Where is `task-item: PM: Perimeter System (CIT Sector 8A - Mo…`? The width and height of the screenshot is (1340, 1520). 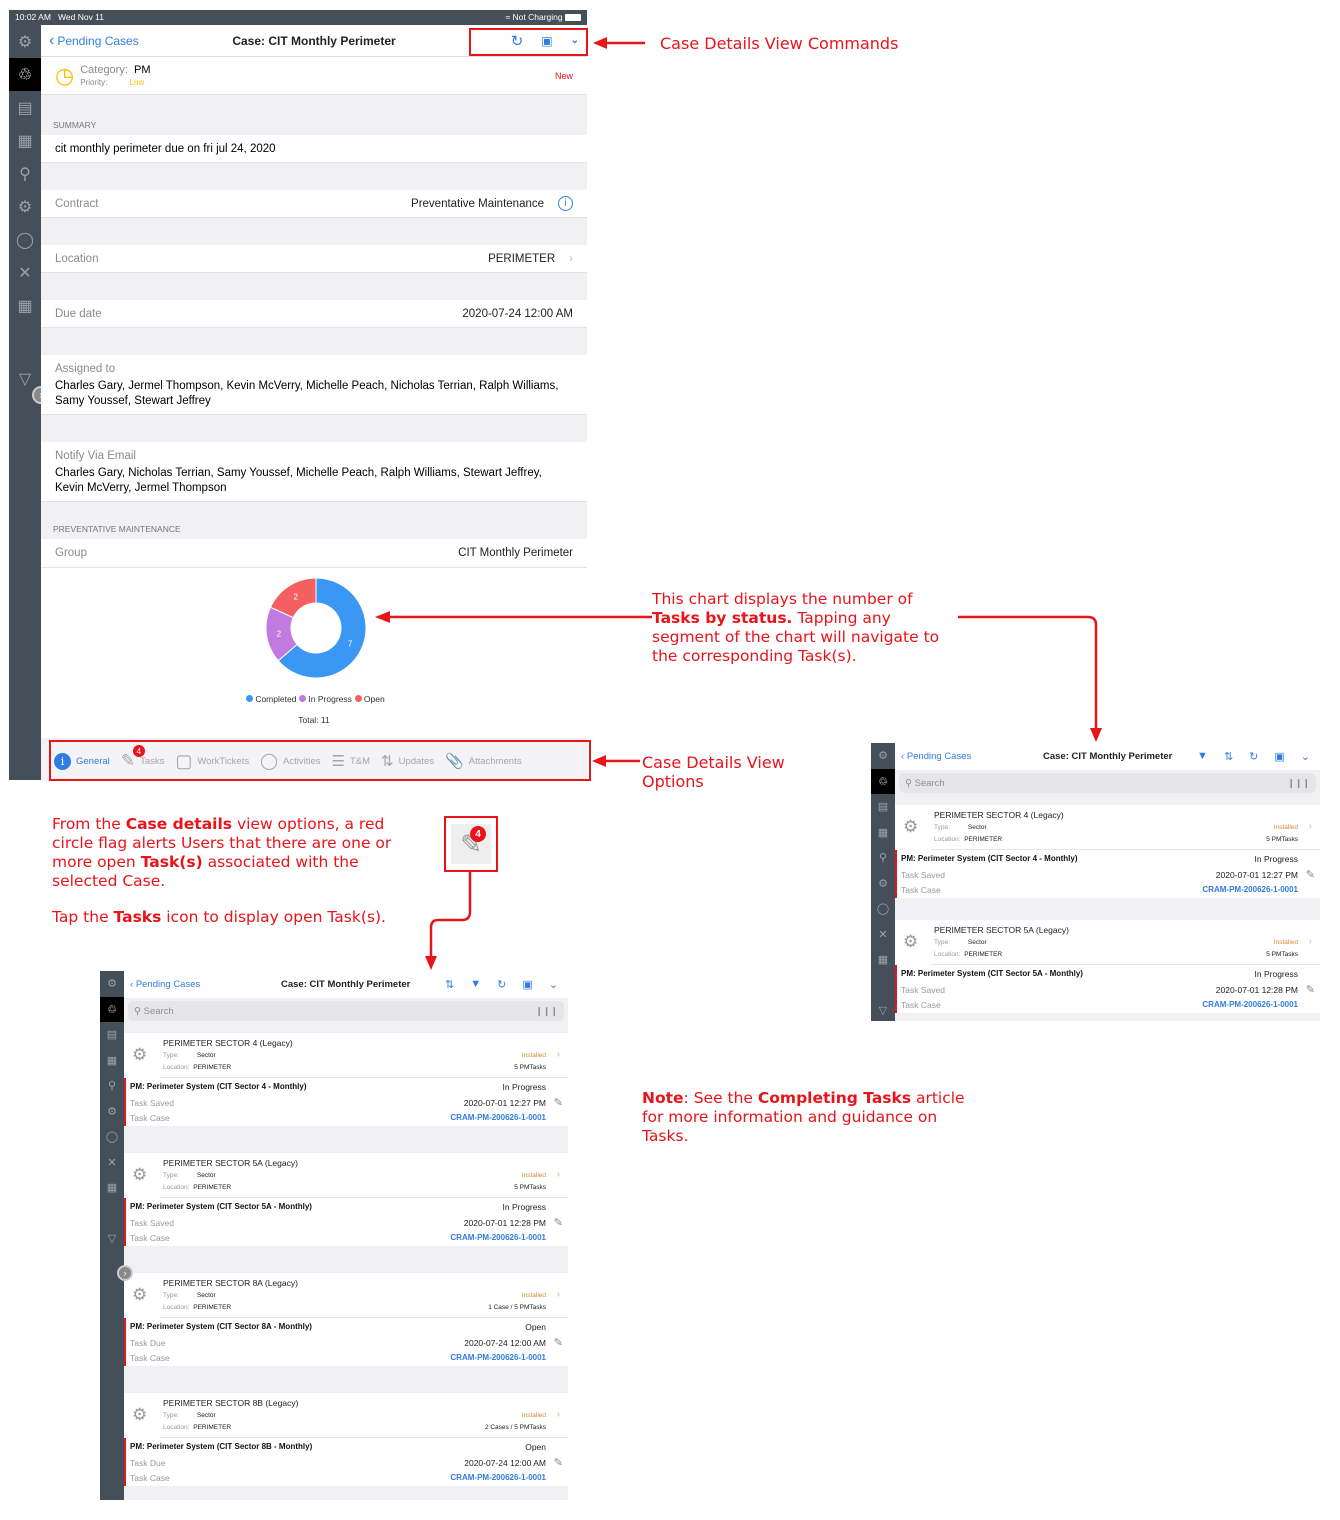 task-item: PM: Perimeter System (CIT Sector 8A - Mo… is located at coordinates (346, 1342).